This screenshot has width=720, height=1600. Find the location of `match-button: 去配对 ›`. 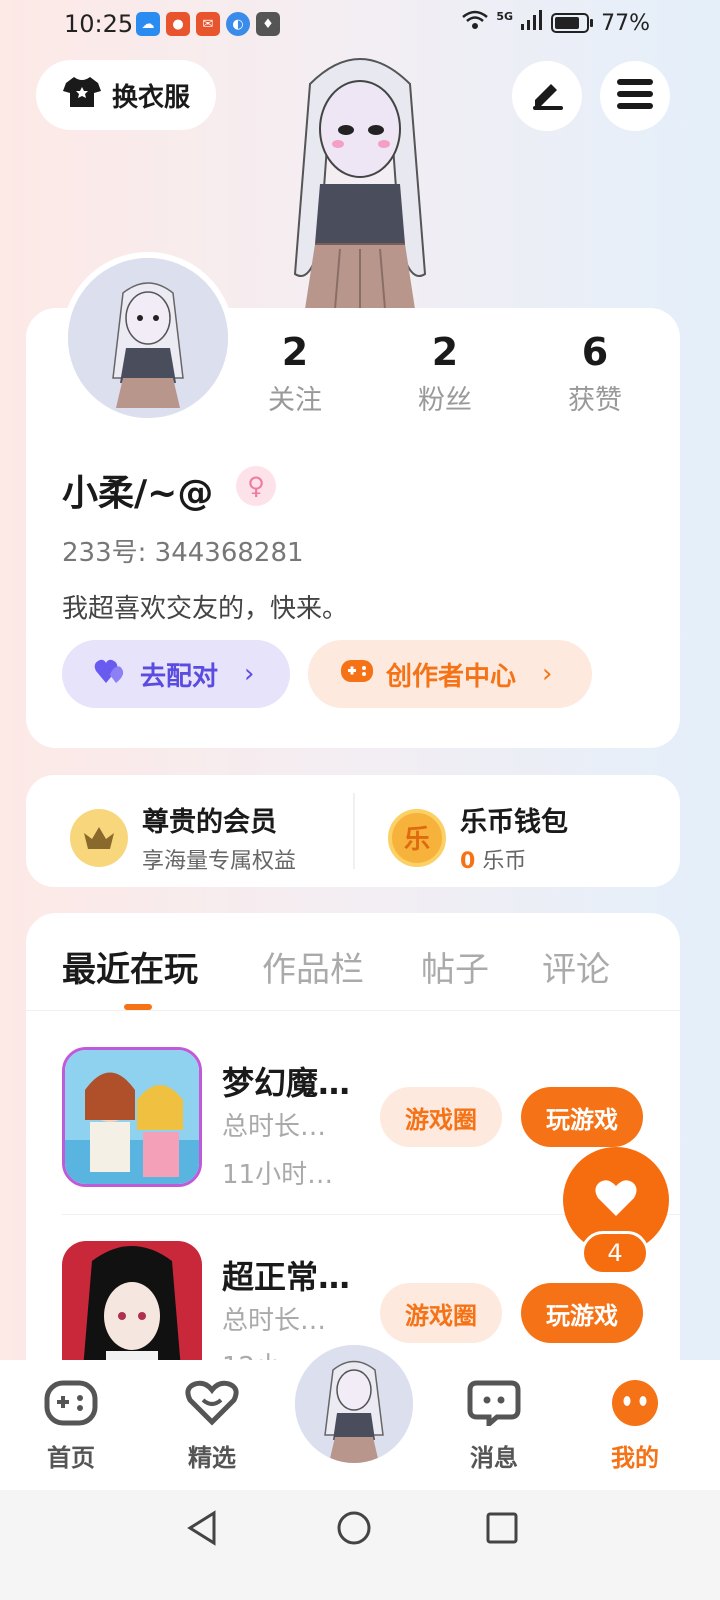

match-button: 去配对 › is located at coordinates (176, 674).